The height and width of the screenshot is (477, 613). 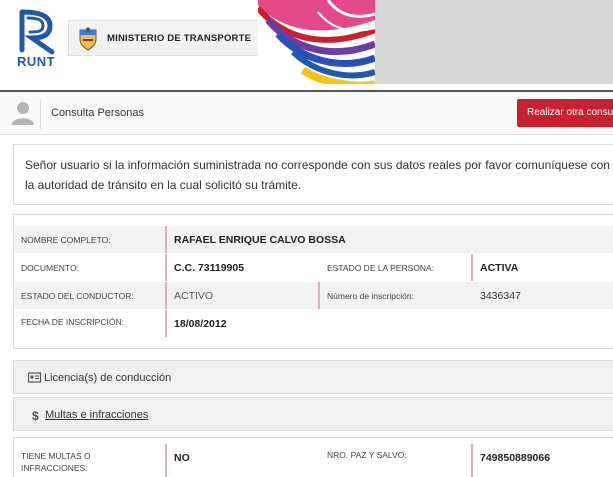 I want to click on estado-conductor-label: ESTADO DEL CONDUCTOR:, so click(x=77, y=296).